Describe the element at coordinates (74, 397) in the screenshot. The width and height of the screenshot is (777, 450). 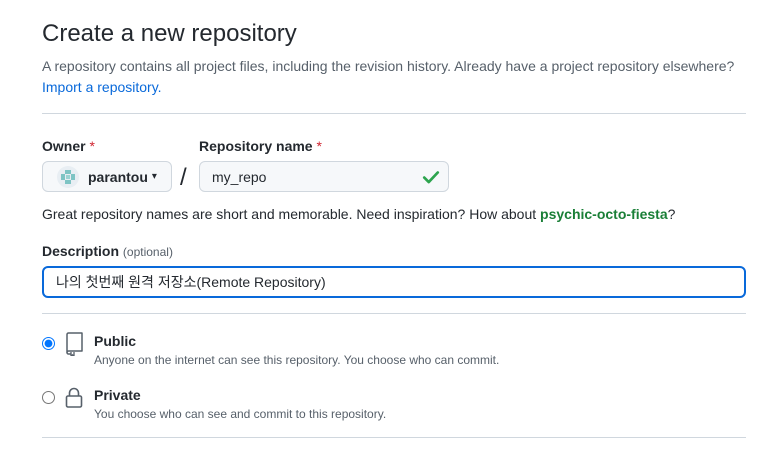
I see `lock-icon` at that location.